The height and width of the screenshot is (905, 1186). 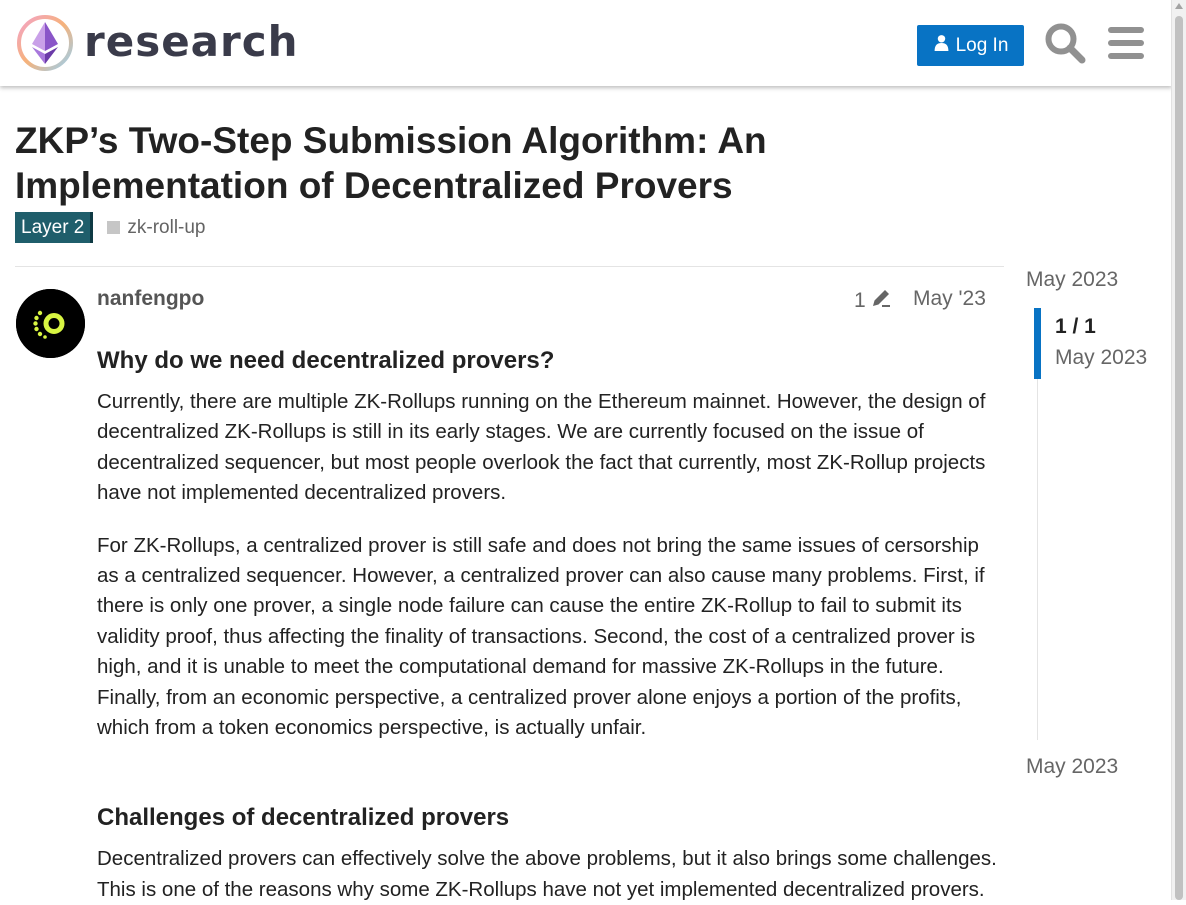 What do you see at coordinates (54, 227) in the screenshot?
I see `category-badge: Layer 2` at bounding box center [54, 227].